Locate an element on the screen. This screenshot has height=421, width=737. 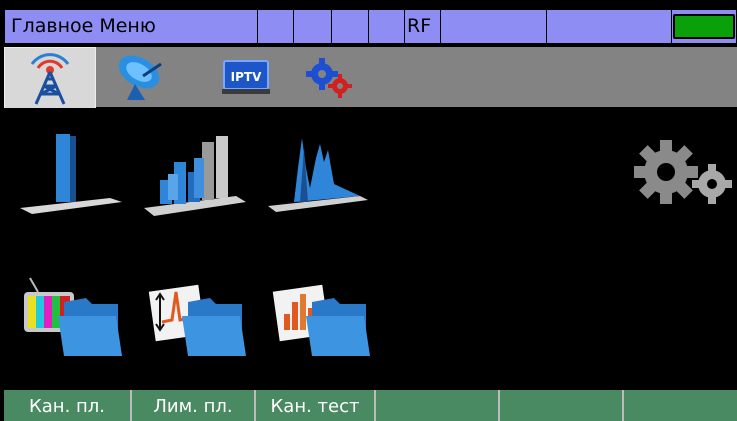
limit-plan-folder-tile is located at coordinates (197, 317).